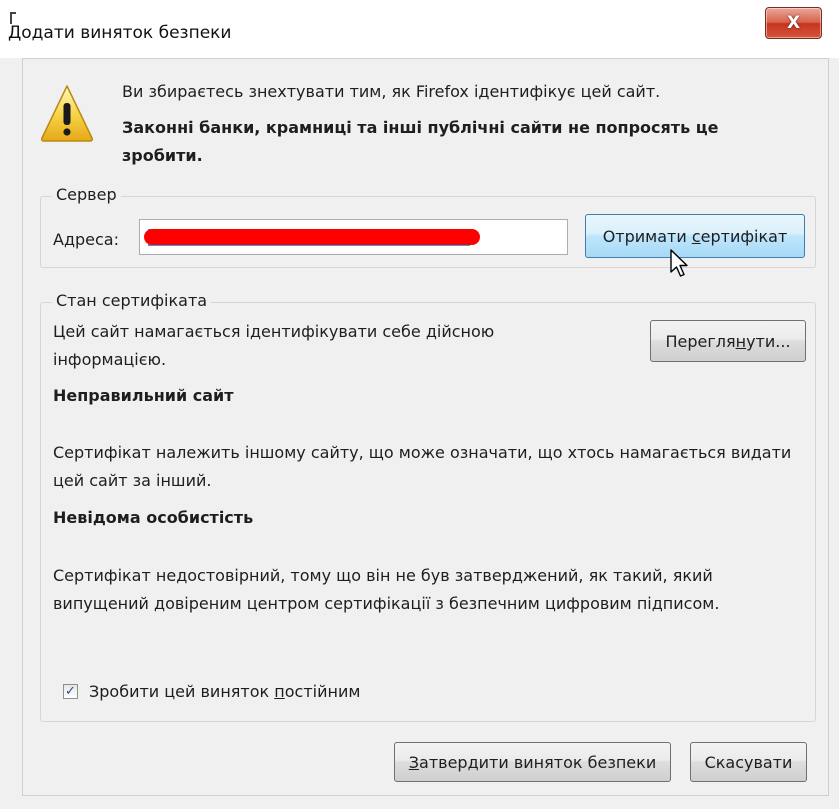 The width and height of the screenshot is (839, 809). I want to click on get-certificate-button: Отримати сертифікат, so click(695, 236).